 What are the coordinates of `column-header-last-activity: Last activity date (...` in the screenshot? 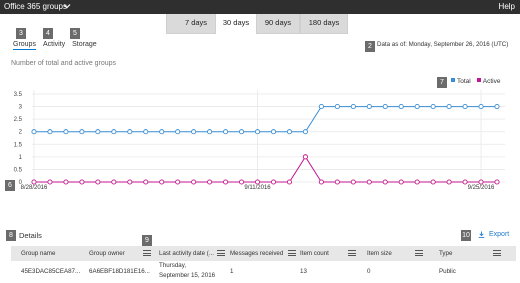 It's located at (186, 253).